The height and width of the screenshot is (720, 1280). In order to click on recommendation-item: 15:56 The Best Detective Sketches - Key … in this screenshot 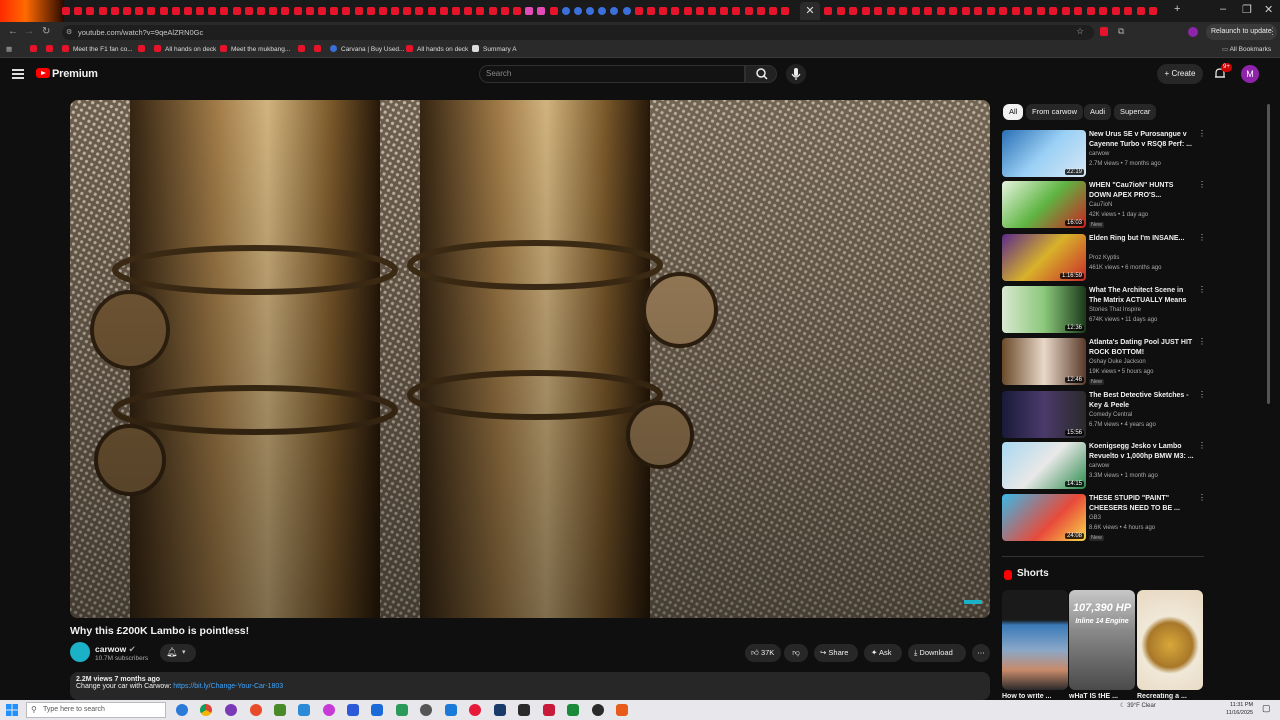, I will do `click(1104, 415)`.